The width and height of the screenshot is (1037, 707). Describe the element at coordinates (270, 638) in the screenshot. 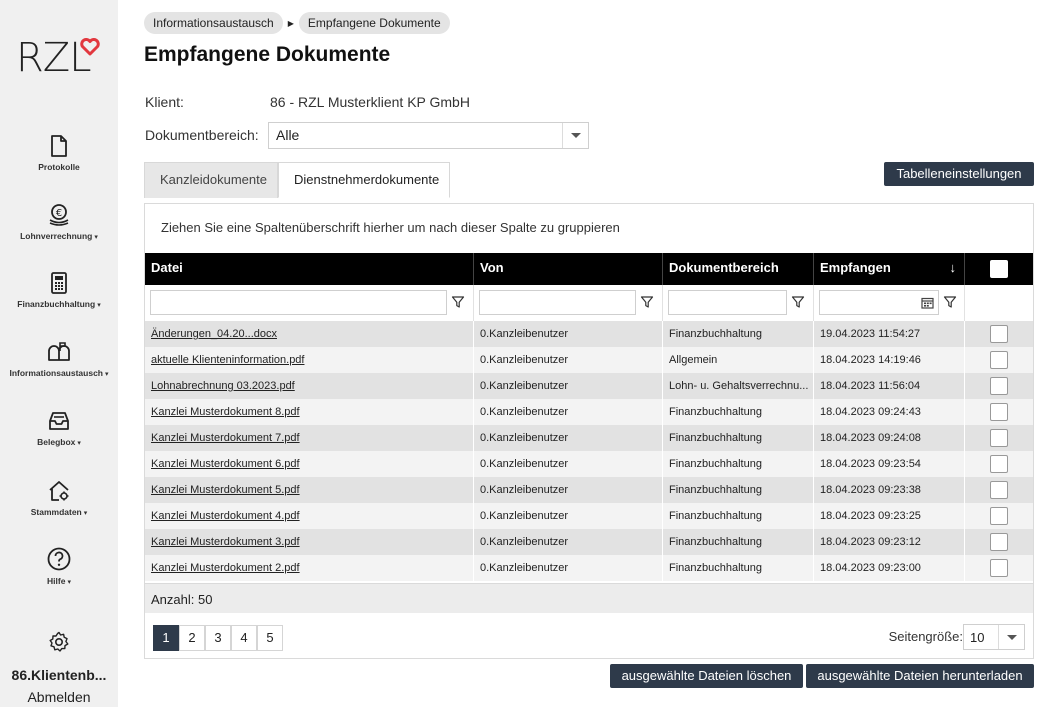

I see `page-button-5: 5` at that location.